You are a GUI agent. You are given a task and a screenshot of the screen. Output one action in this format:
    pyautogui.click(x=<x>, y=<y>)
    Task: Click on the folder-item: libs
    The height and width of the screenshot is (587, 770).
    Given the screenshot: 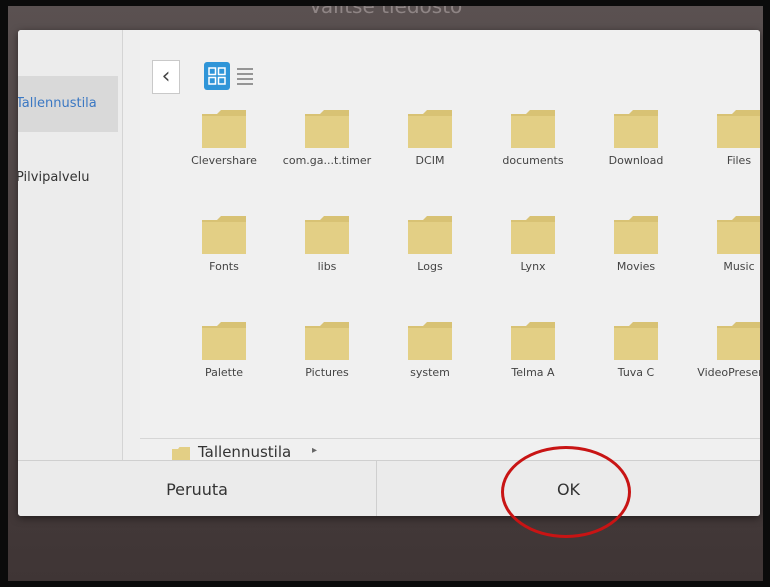 What is the action you would take?
    pyautogui.click(x=327, y=244)
    